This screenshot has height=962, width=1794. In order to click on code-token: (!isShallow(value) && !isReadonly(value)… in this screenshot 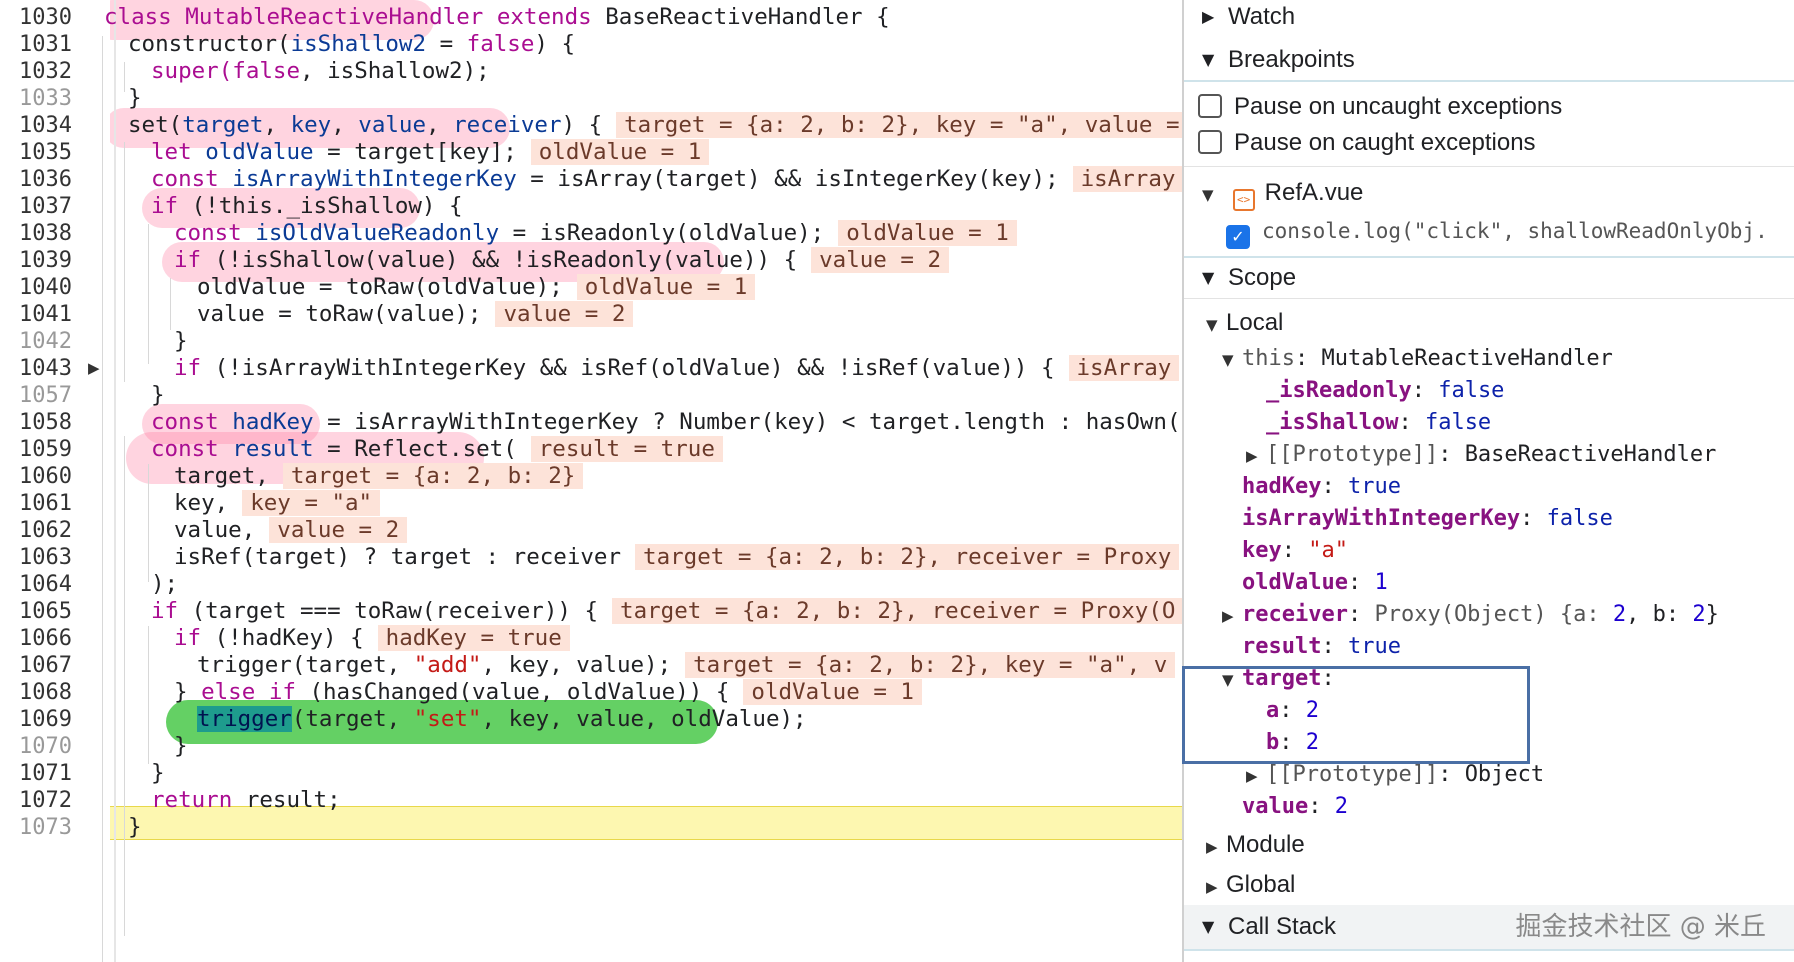, I will do `click(506, 260)`.